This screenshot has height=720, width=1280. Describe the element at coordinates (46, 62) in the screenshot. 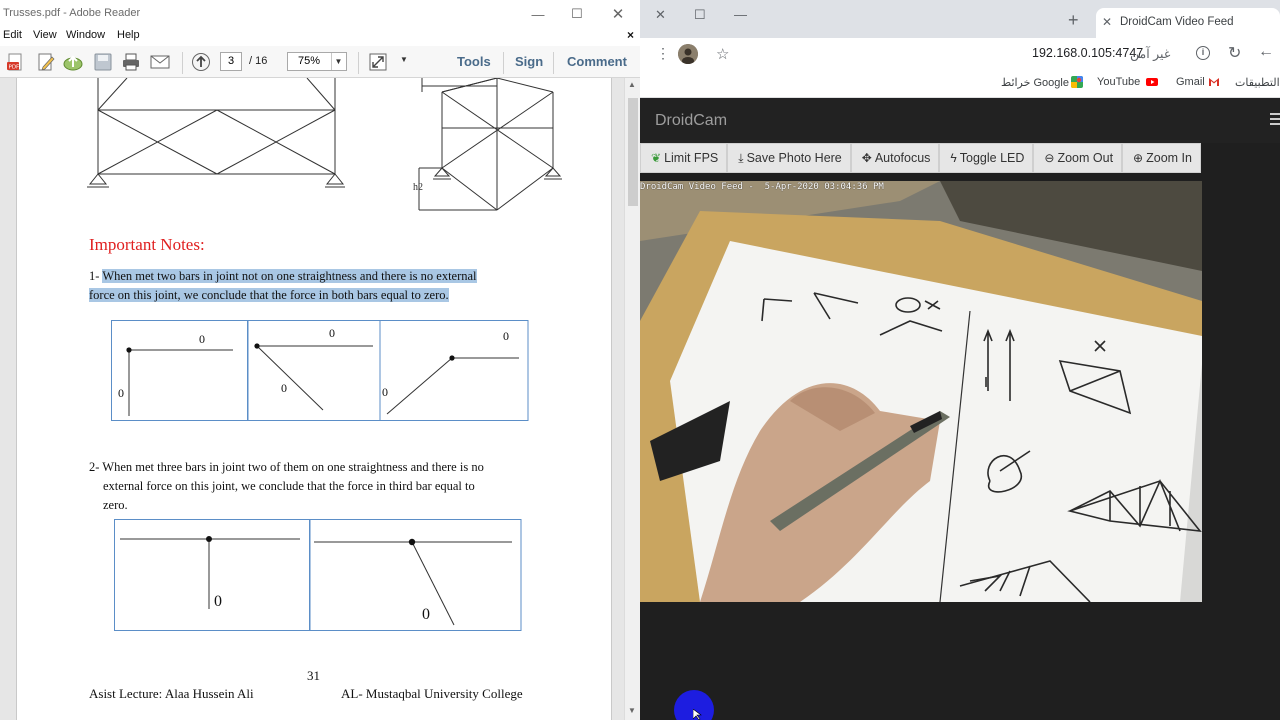

I see `edit-document-icon` at that location.